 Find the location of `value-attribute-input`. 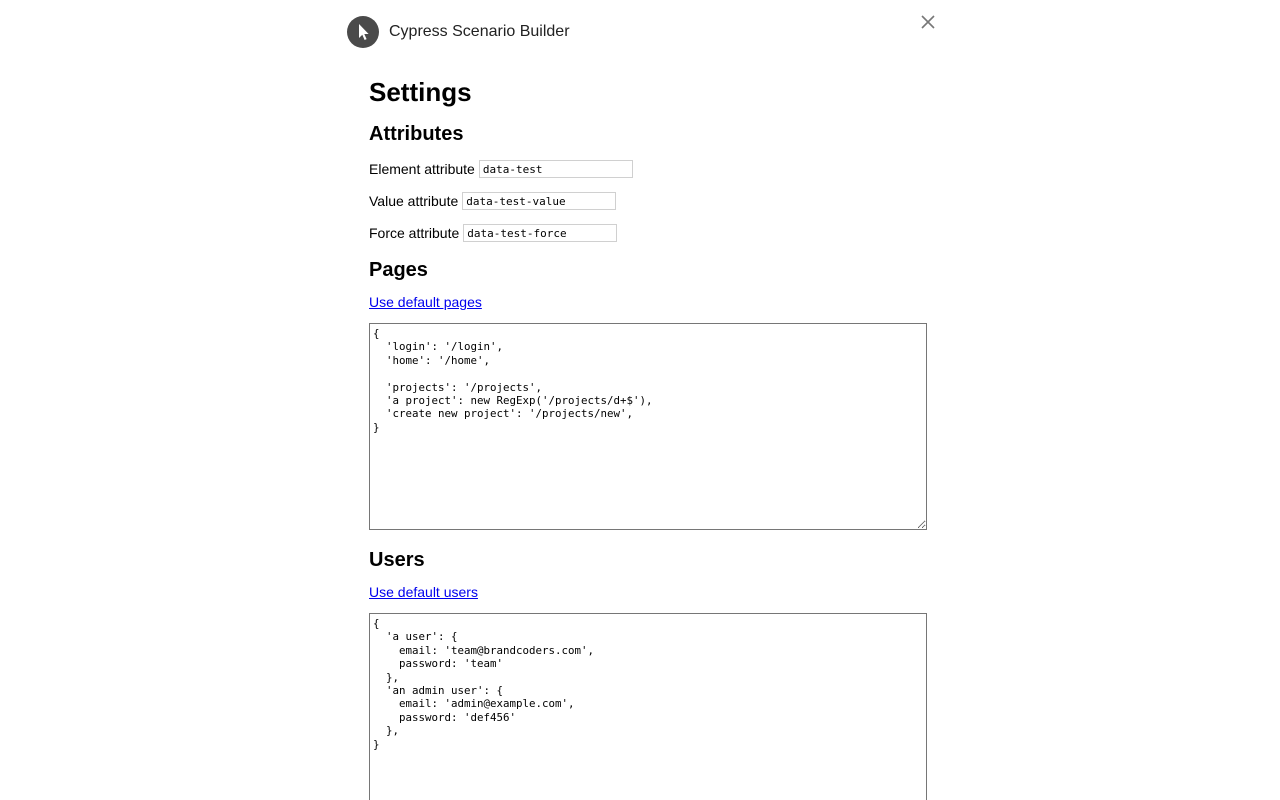

value-attribute-input is located at coordinates (539, 201).